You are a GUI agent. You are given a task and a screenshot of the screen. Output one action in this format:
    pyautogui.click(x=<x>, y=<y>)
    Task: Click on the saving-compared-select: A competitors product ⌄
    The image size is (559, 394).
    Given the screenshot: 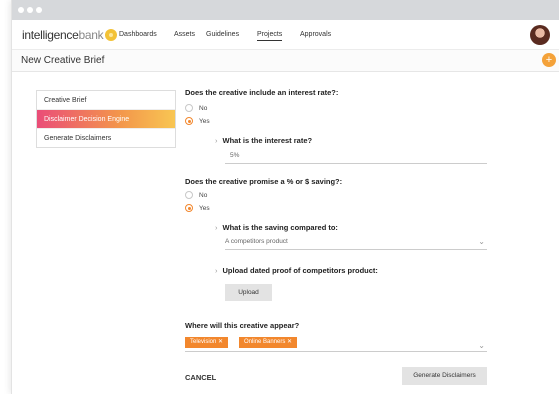 What is the action you would take?
    pyautogui.click(x=356, y=243)
    